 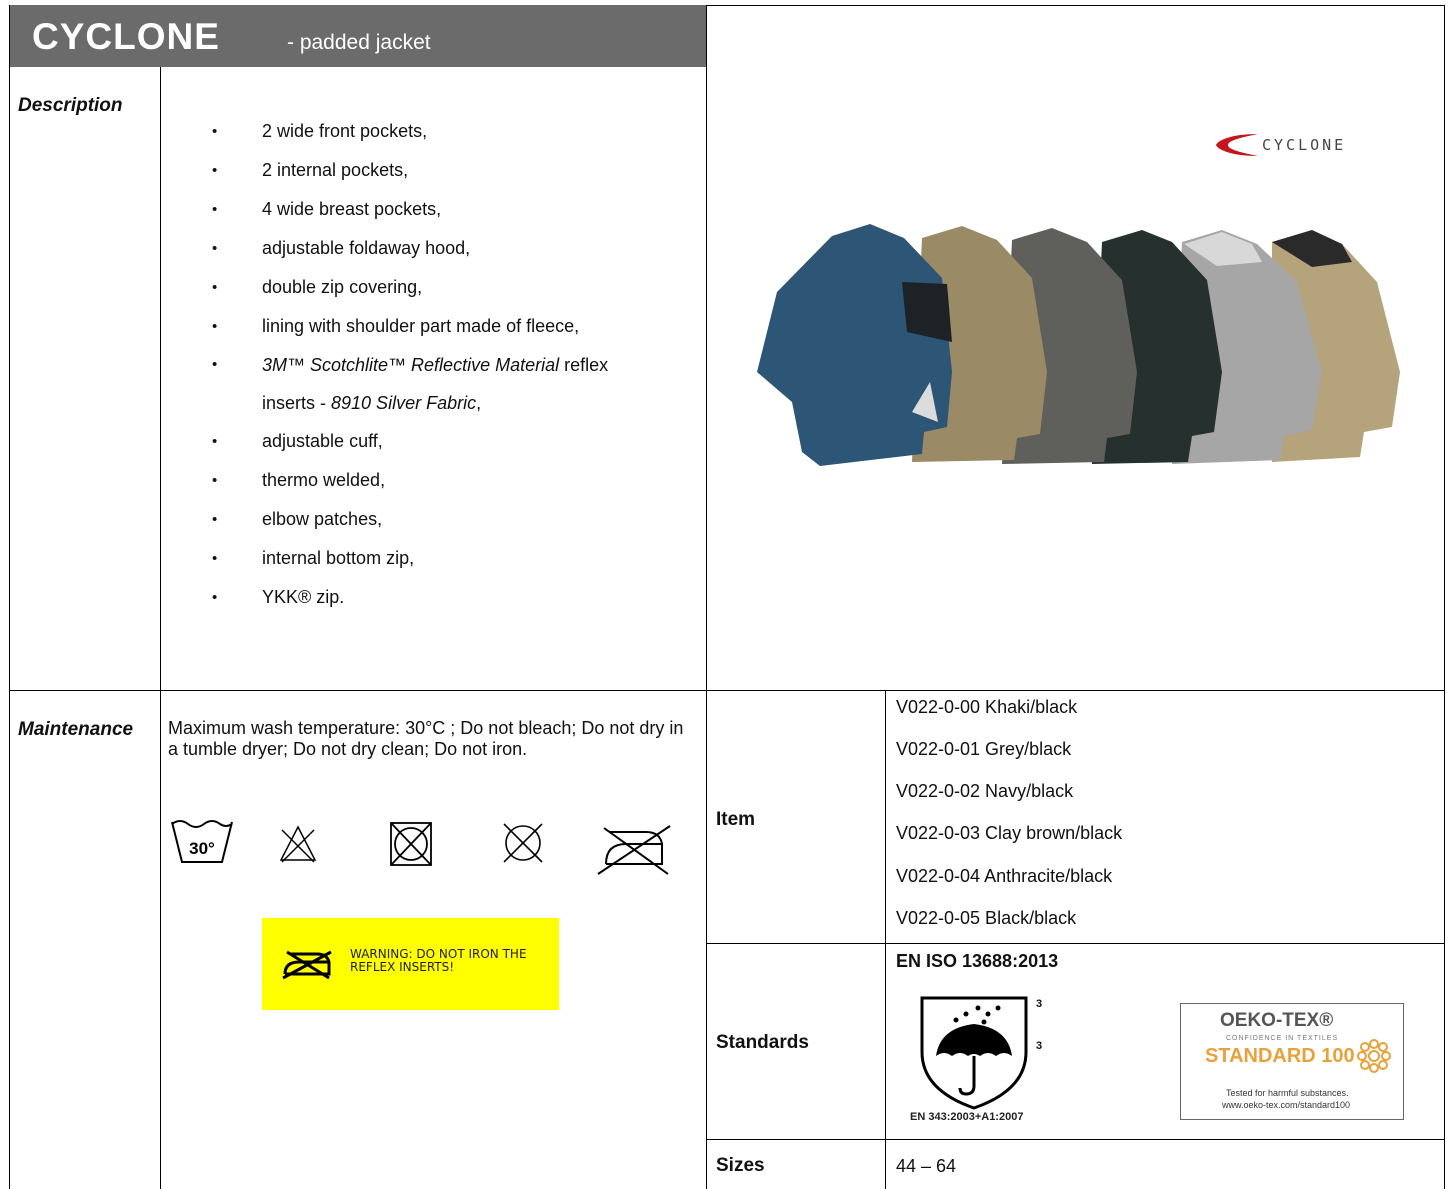 What do you see at coordinates (452, 519) in the screenshot?
I see `feature-item: elbow patches,` at bounding box center [452, 519].